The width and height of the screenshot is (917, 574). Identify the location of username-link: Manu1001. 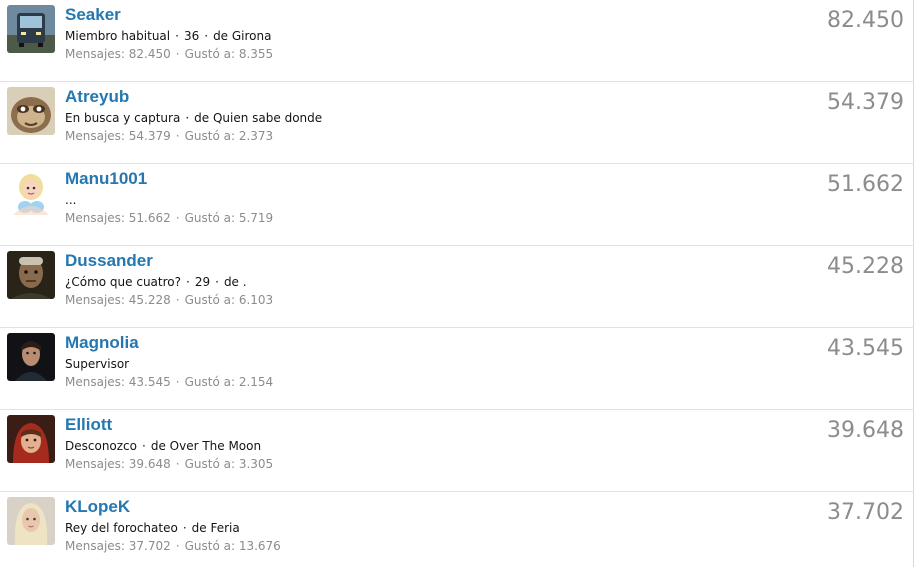
(106, 179).